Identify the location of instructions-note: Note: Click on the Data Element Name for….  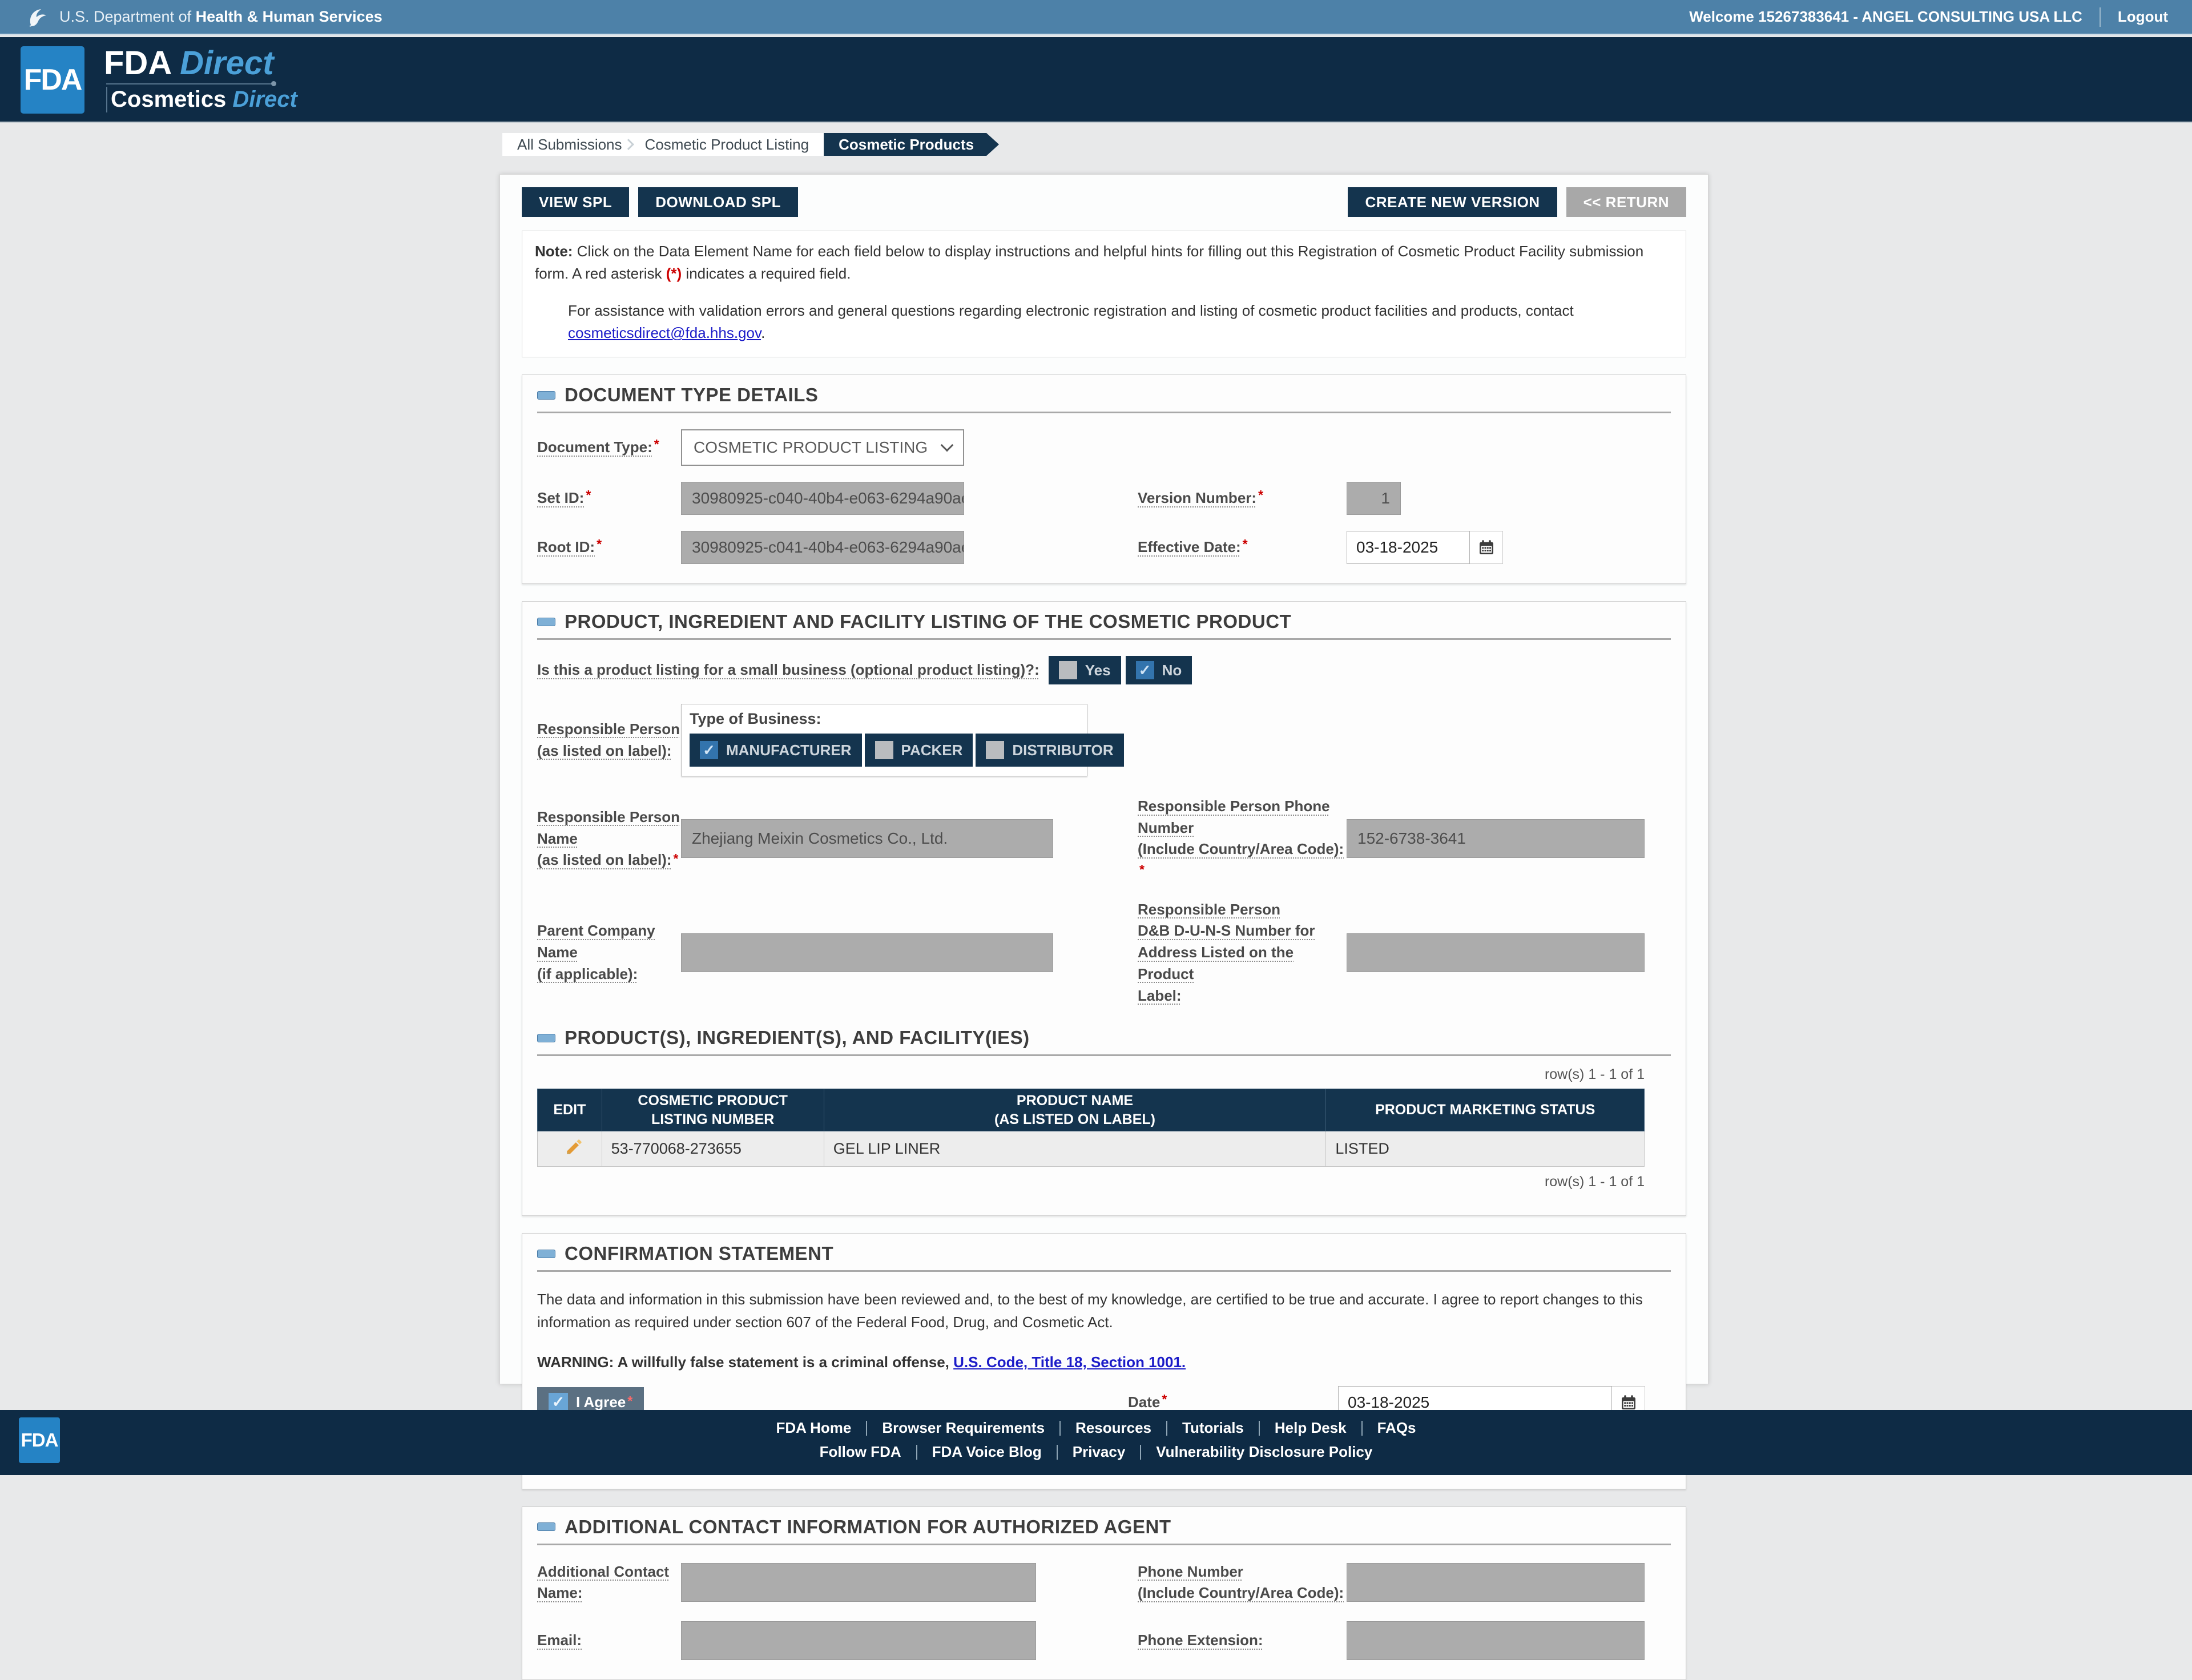
(1104, 294).